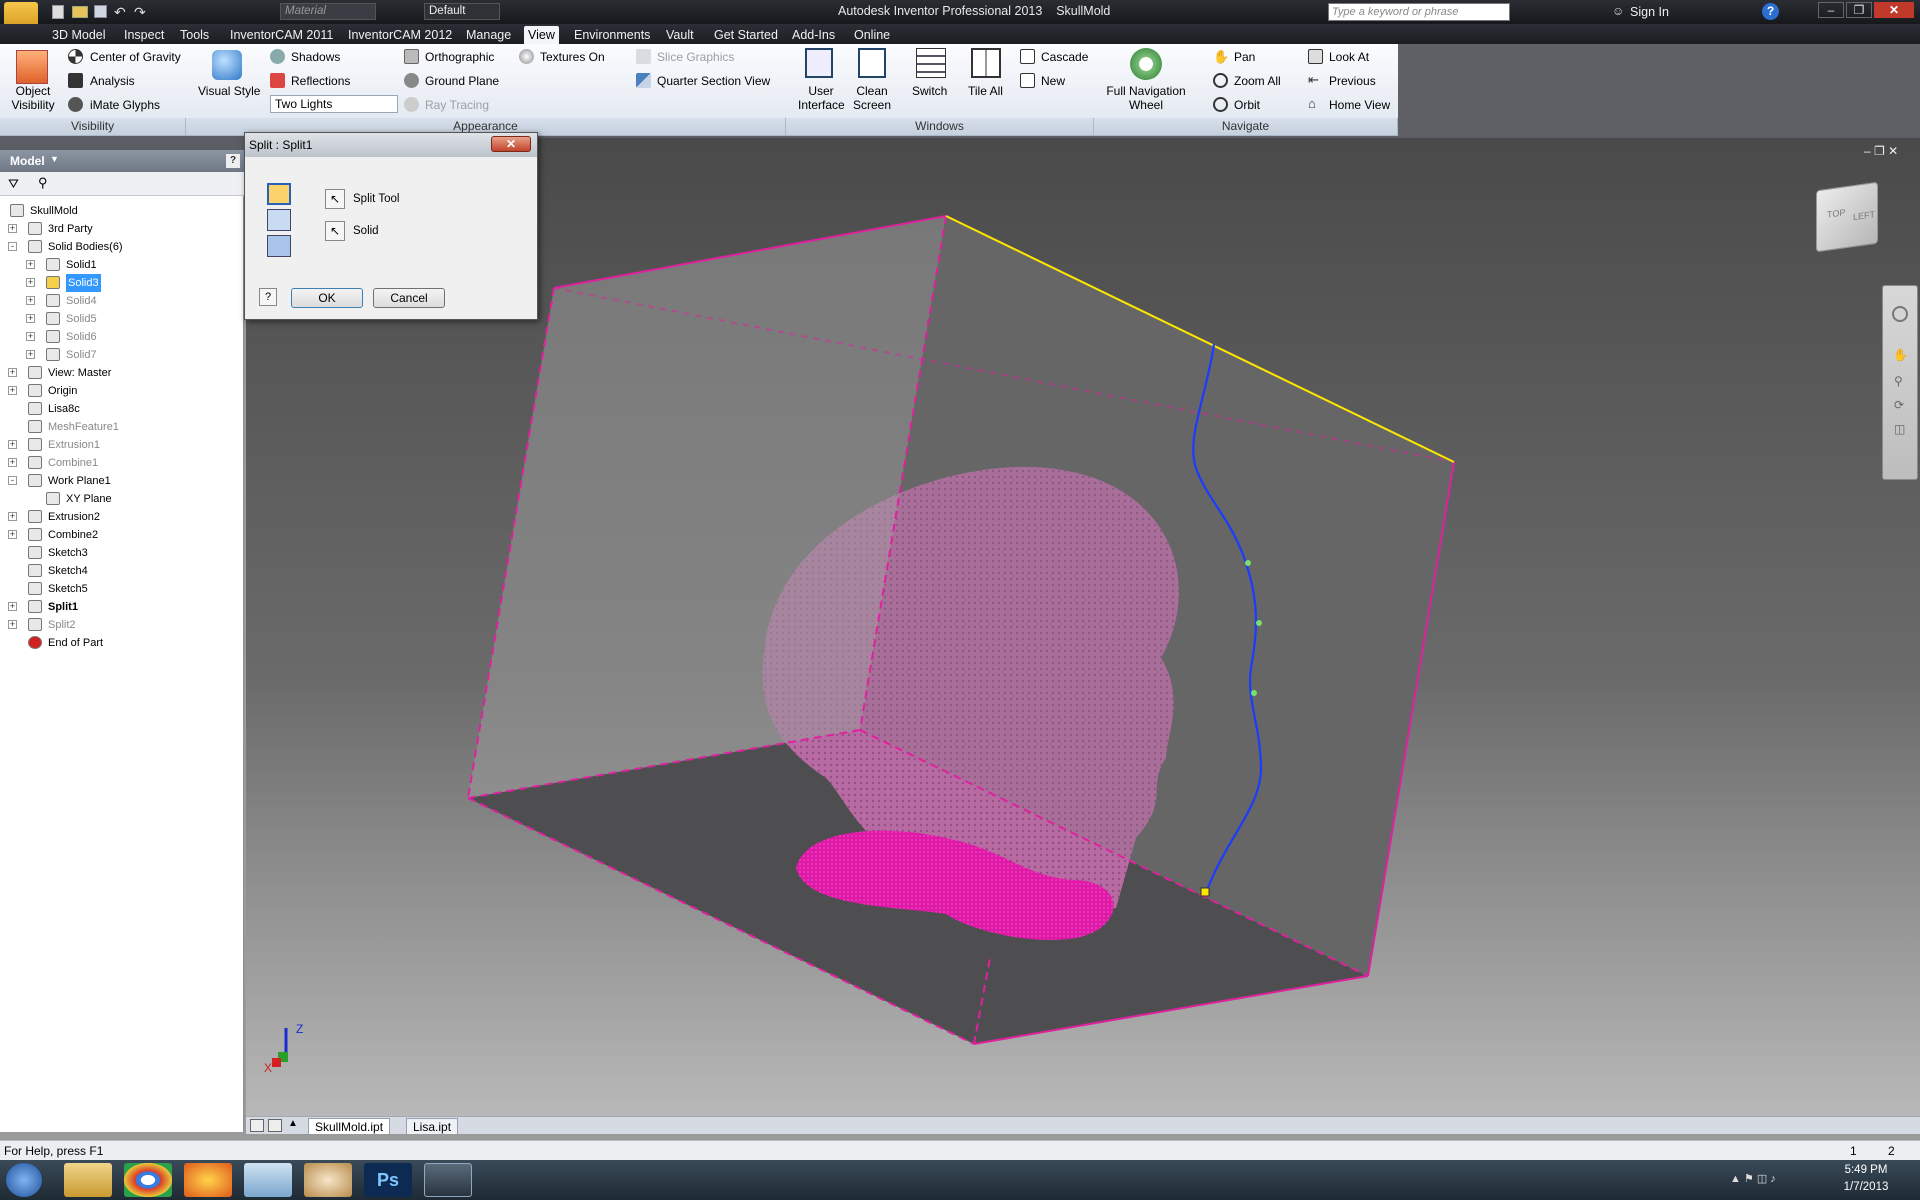 The image size is (1920, 1200). I want to click on ground-plane-button: Ground Plane, so click(462, 81).